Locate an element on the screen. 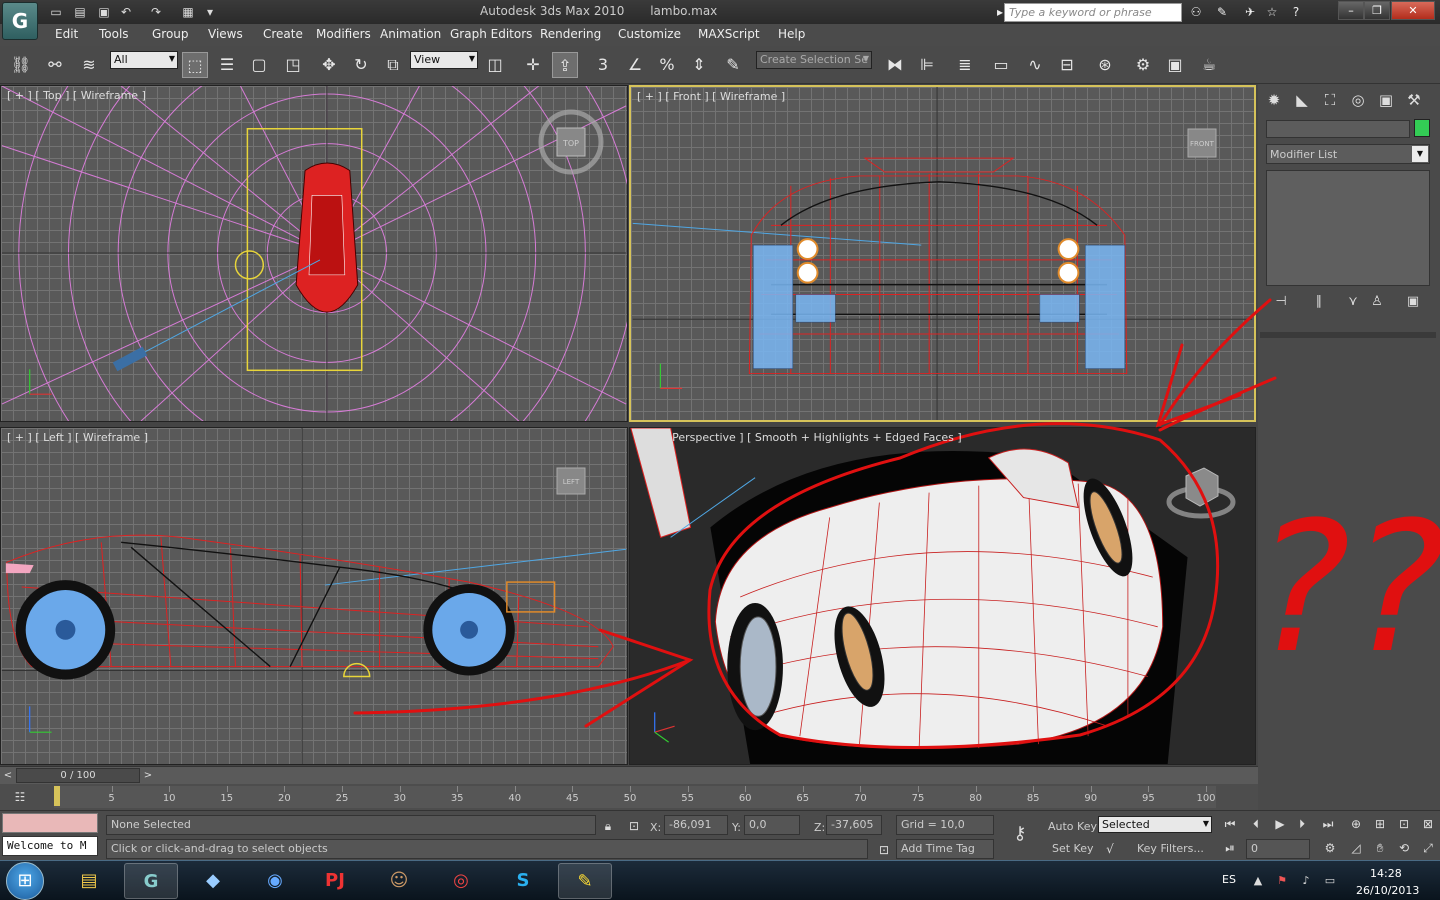 The image size is (1440, 900). field-of-view-icon: ◿ is located at coordinates (1356, 848).